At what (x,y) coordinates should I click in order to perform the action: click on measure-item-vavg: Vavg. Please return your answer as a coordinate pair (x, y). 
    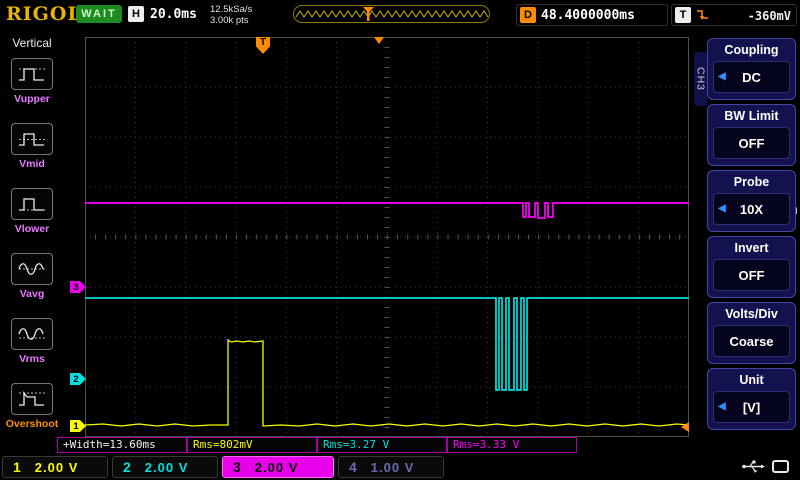
    Looking at the image, I should click on (32, 276).